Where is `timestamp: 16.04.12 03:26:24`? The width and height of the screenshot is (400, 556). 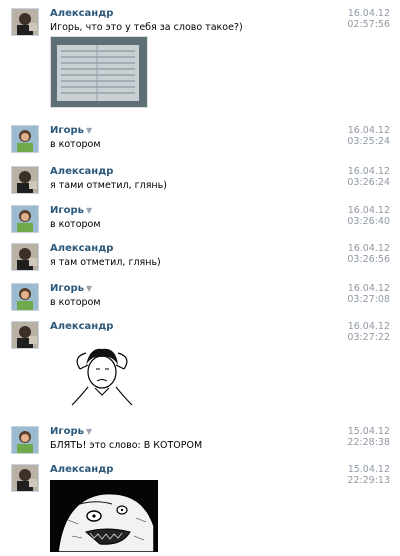
timestamp: 16.04.12 03:26:24 is located at coordinates (368, 177).